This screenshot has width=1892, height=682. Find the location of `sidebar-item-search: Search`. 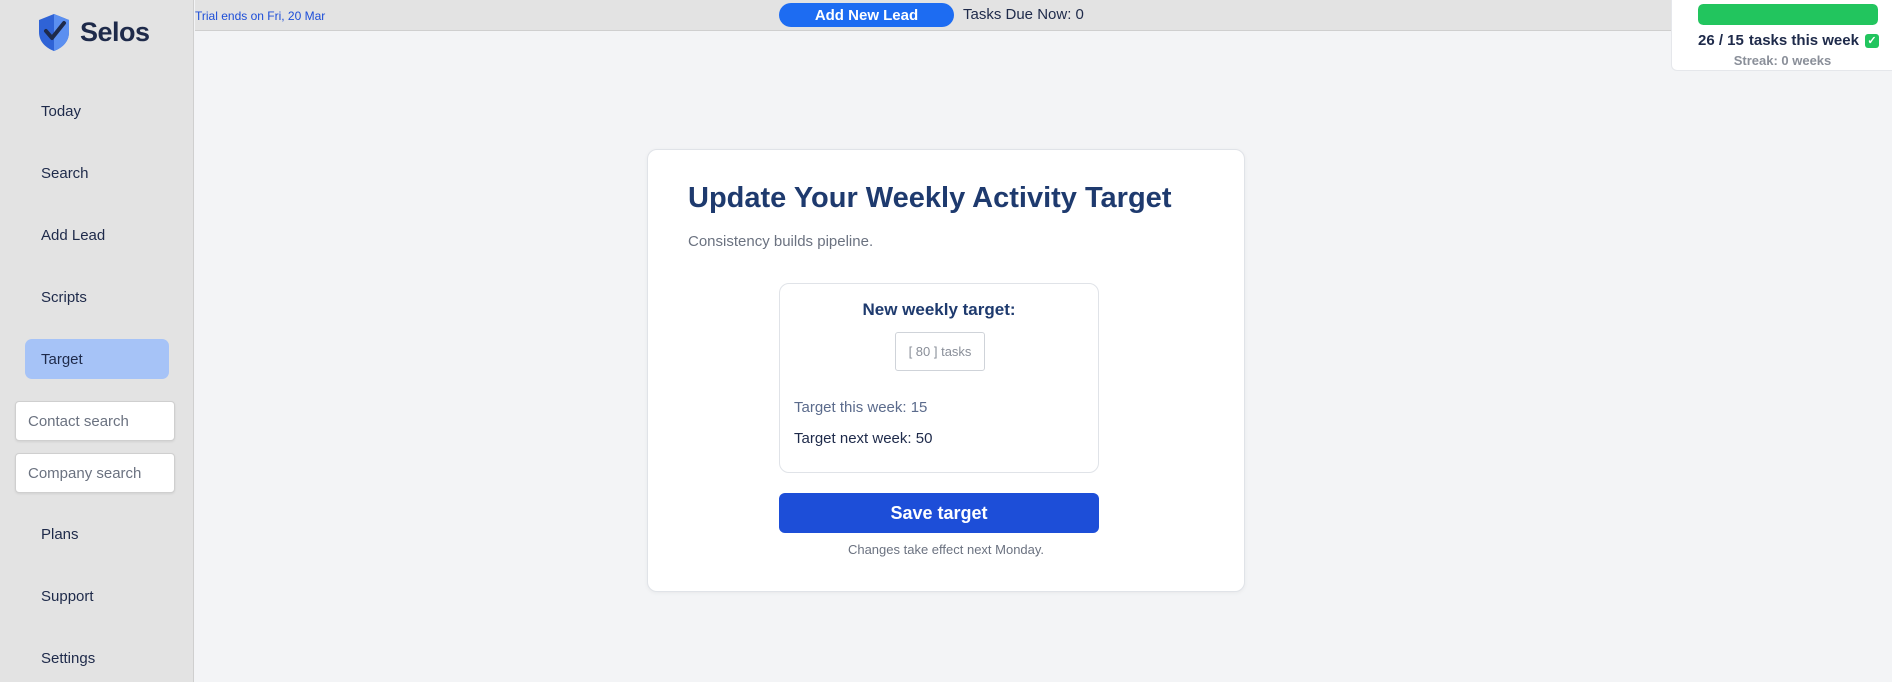

sidebar-item-search: Search is located at coordinates (97, 173).